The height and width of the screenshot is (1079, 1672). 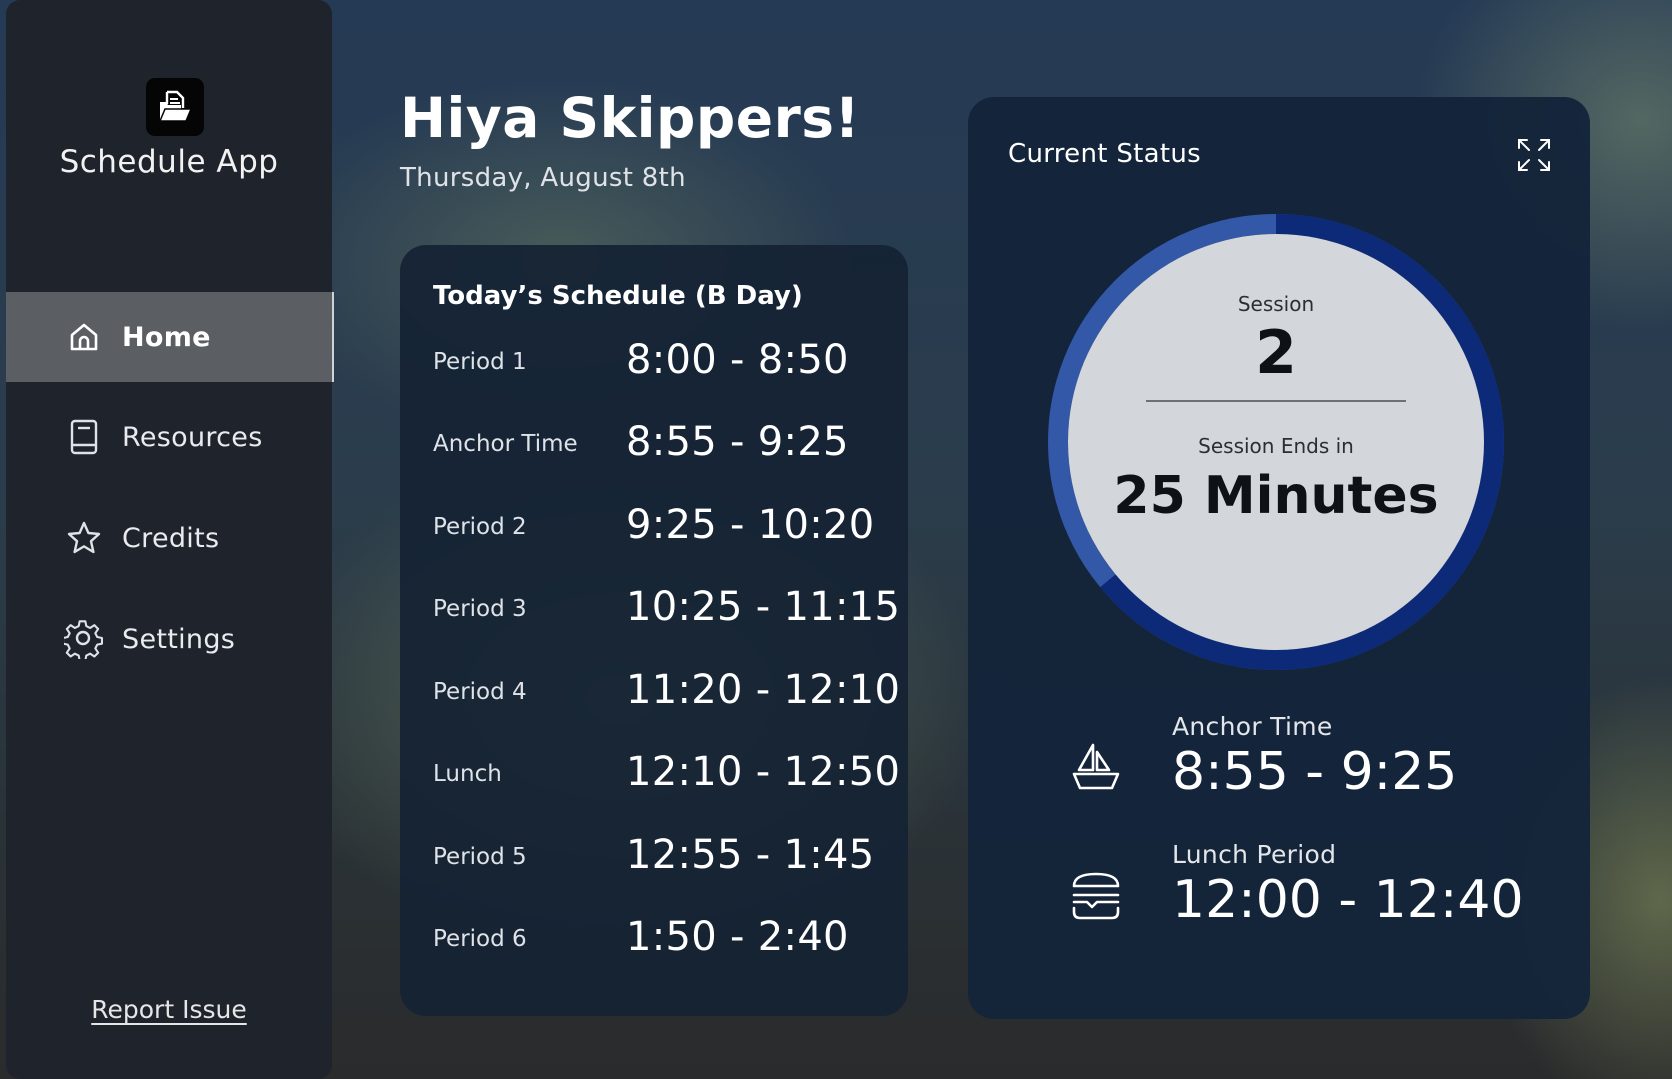 What do you see at coordinates (763, 607) in the screenshot?
I see `schedule-row-time: 10:25 - 11:15` at bounding box center [763, 607].